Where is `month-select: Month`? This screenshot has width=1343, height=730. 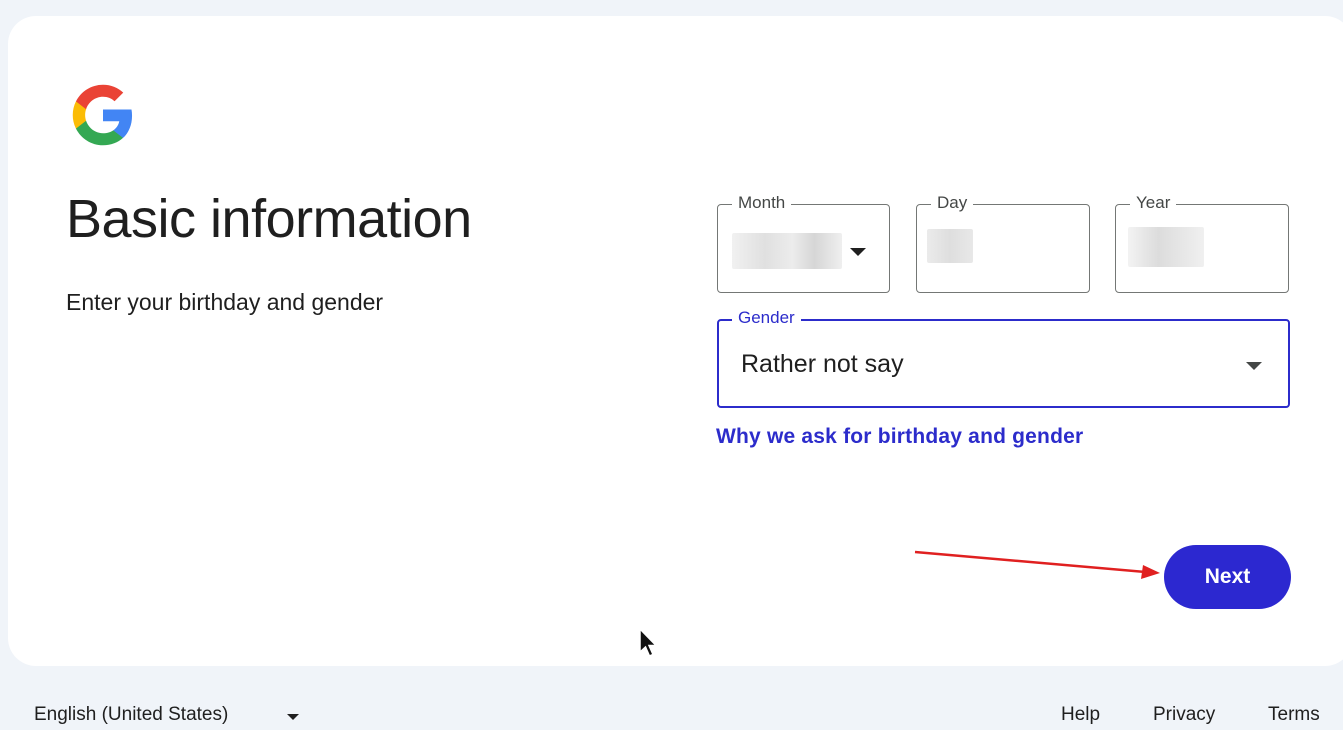
month-select: Month is located at coordinates (803, 243).